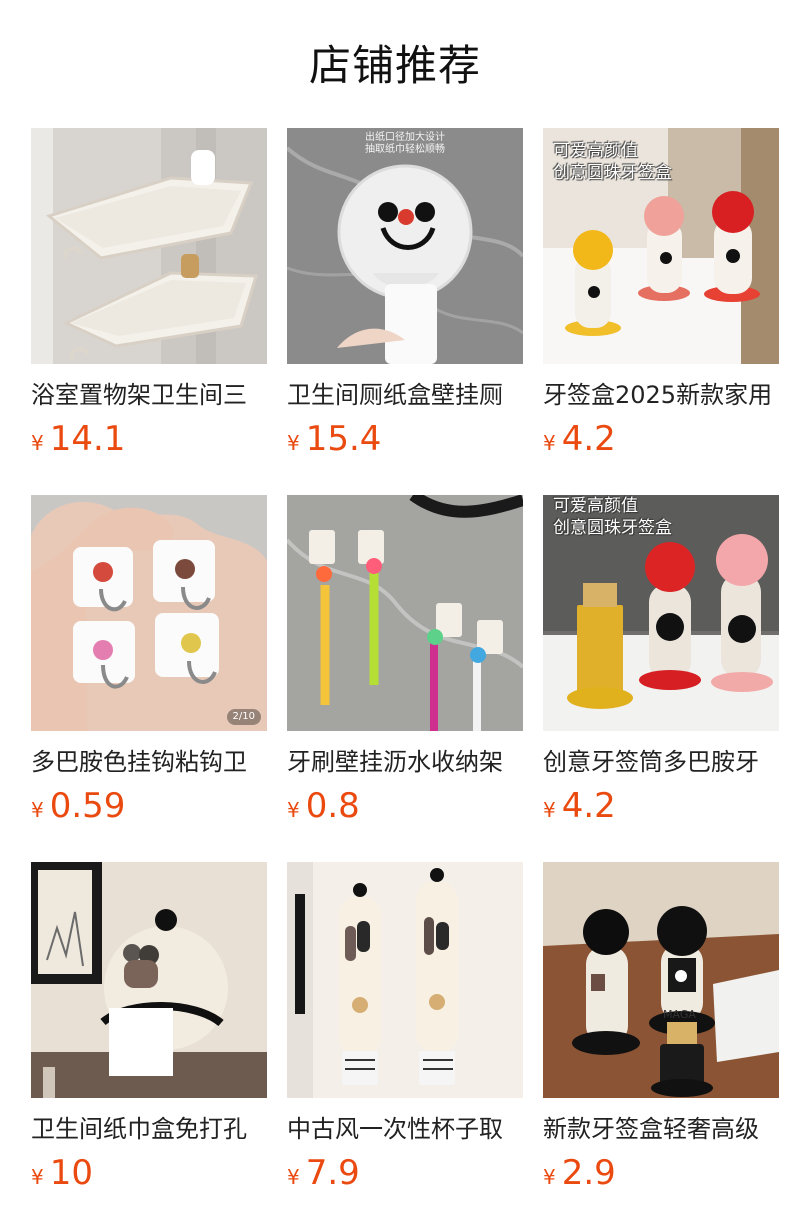  I want to click on image-caption: 出纸口径加大设计 抽取纸巾轻松顺畅, so click(405, 143).